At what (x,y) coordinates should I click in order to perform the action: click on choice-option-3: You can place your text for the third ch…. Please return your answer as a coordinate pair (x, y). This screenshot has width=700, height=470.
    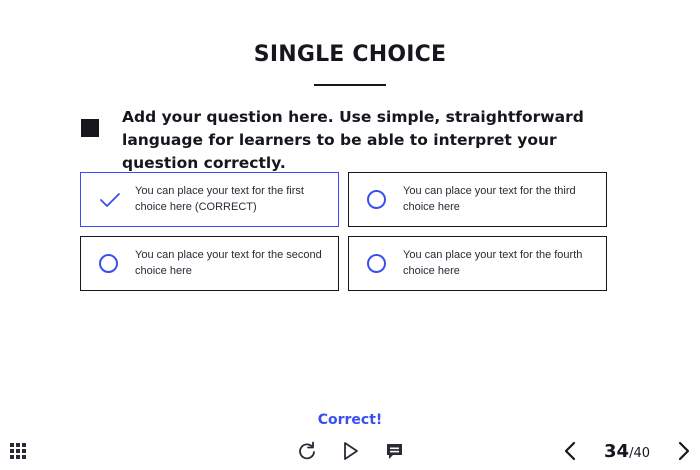
    Looking at the image, I should click on (477, 199).